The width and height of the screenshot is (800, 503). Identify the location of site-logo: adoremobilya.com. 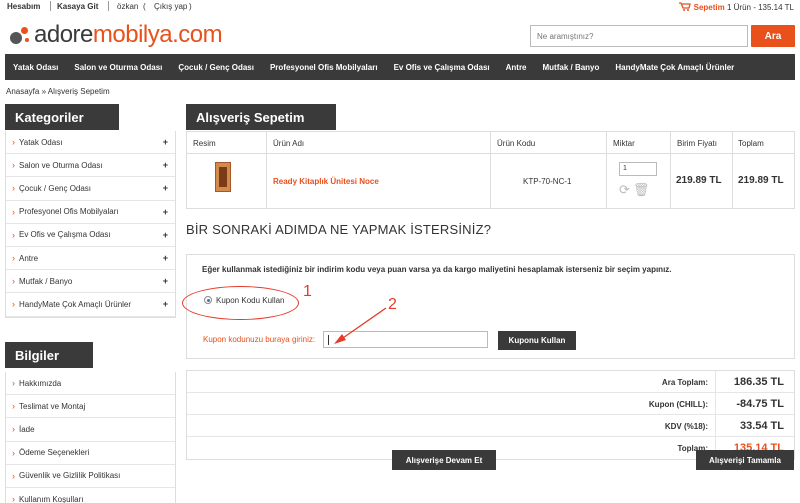
(115, 35).